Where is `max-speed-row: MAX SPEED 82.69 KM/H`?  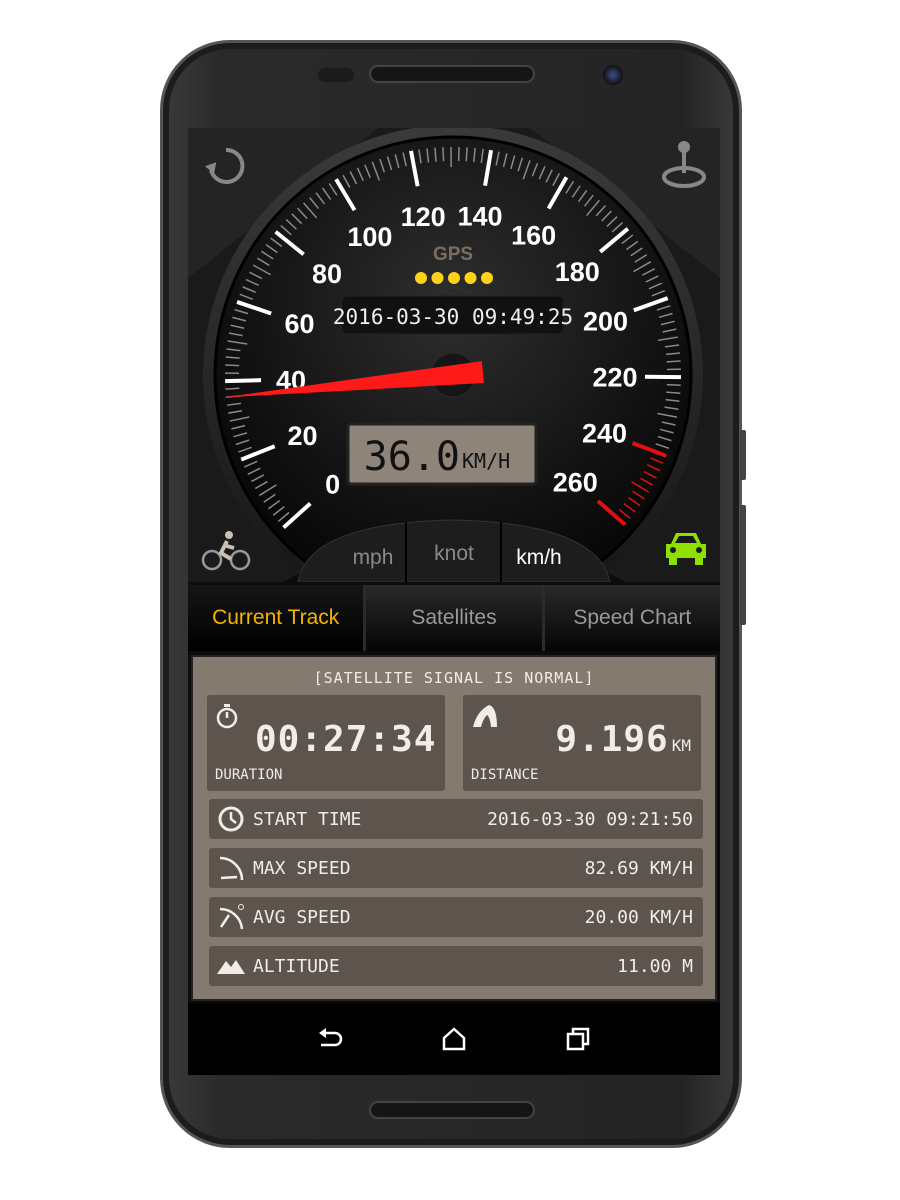
max-speed-row: MAX SPEED 82.69 KM/H is located at coordinates (456, 868).